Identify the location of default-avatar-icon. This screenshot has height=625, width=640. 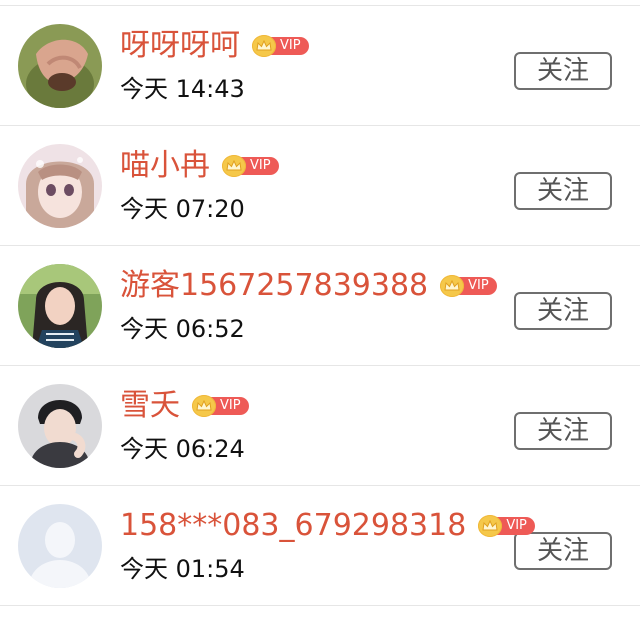
(60, 546).